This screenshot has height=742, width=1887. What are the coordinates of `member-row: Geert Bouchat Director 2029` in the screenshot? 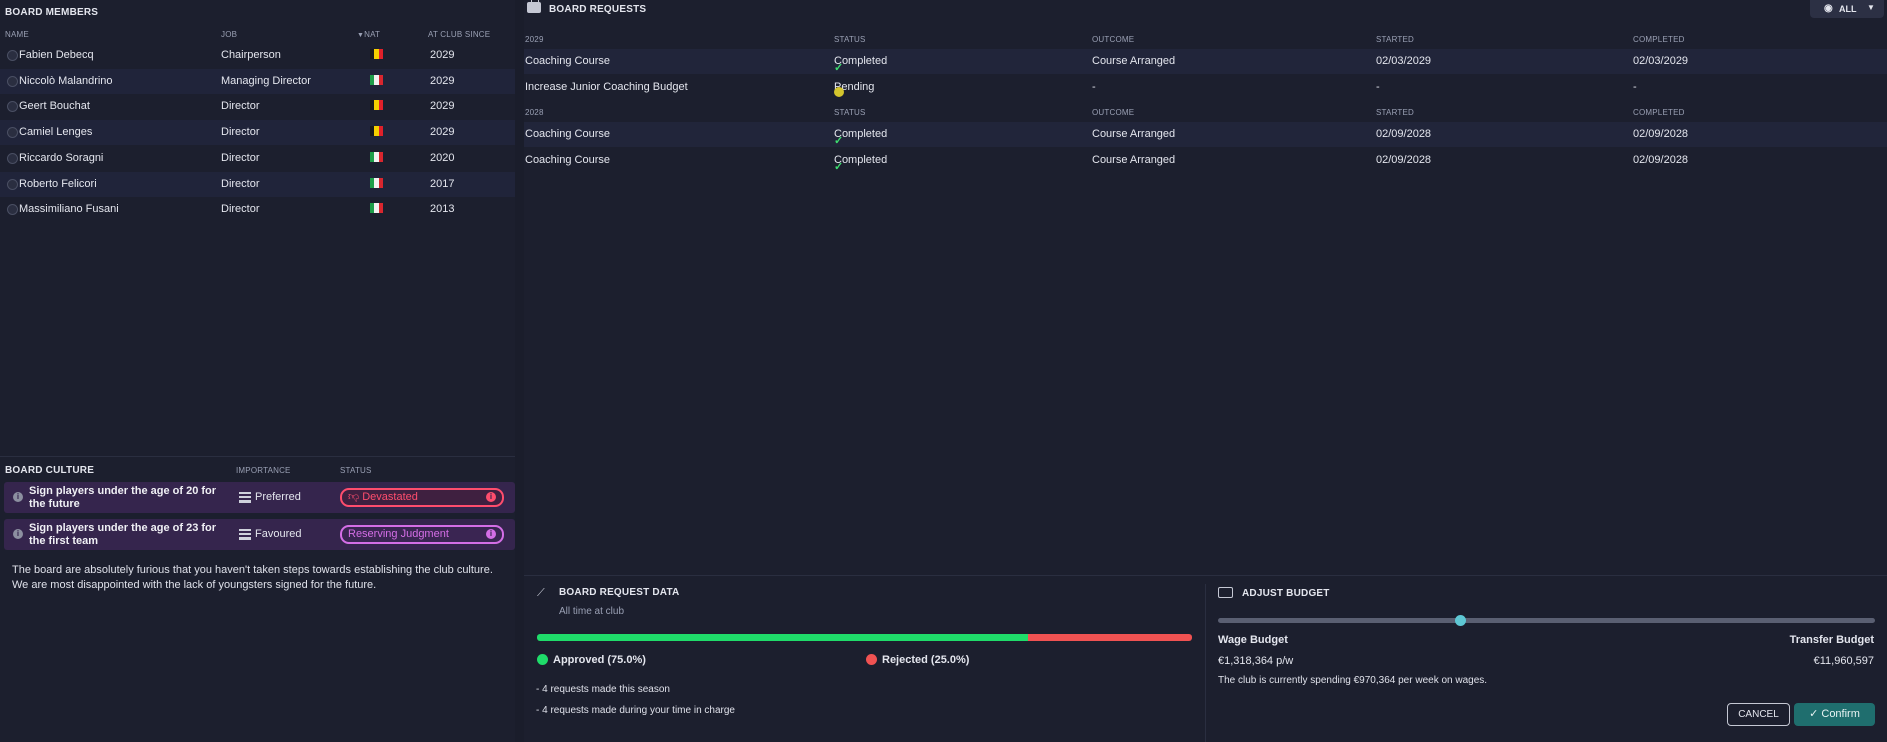 It's located at (257, 106).